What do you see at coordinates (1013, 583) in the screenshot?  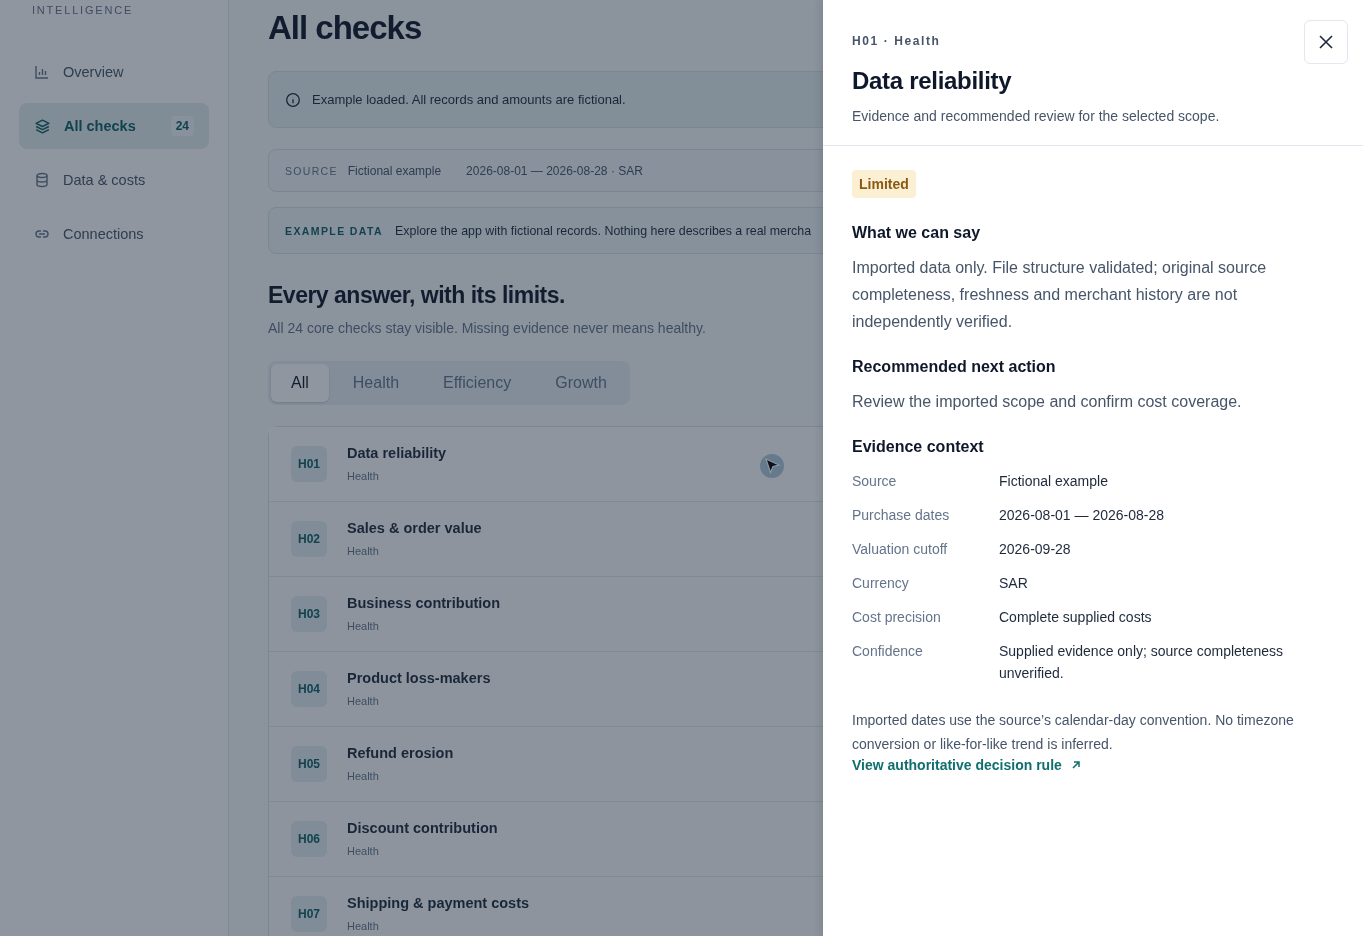 I see `evidence-value: SAR` at bounding box center [1013, 583].